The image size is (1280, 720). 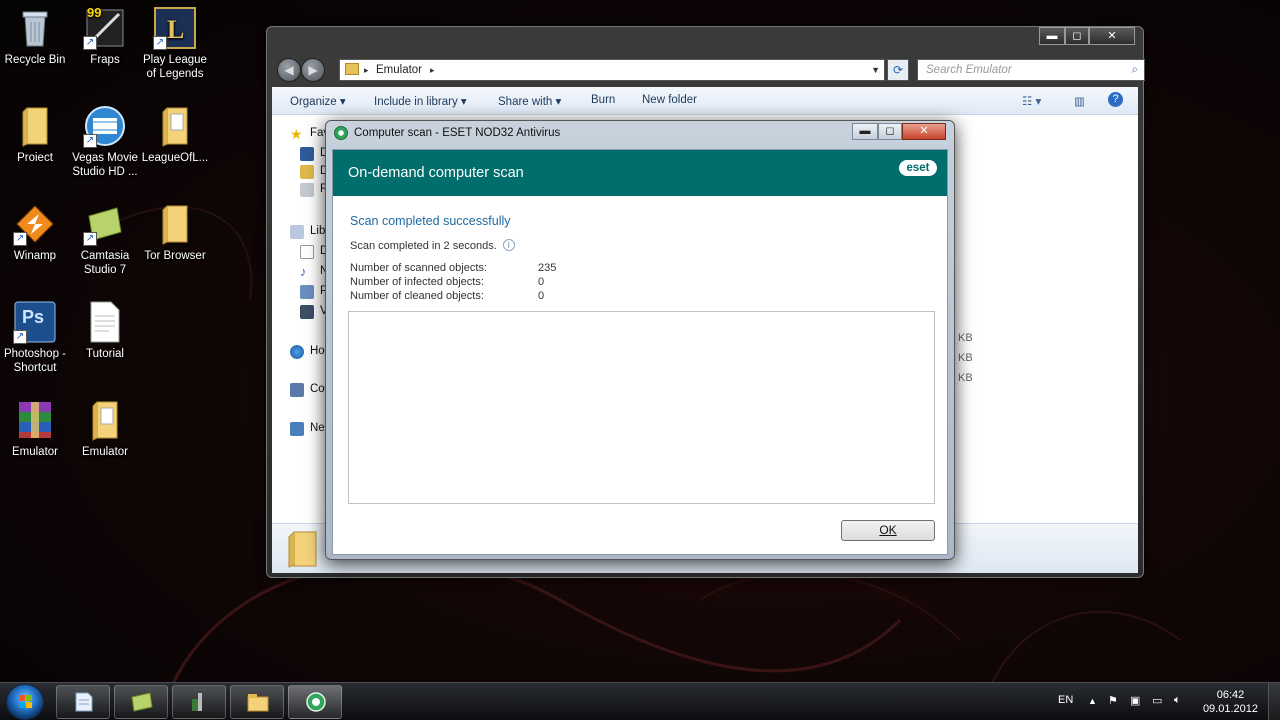 What do you see at coordinates (1092, 701) in the screenshot?
I see `show-hidden-icons-button: ▲` at bounding box center [1092, 701].